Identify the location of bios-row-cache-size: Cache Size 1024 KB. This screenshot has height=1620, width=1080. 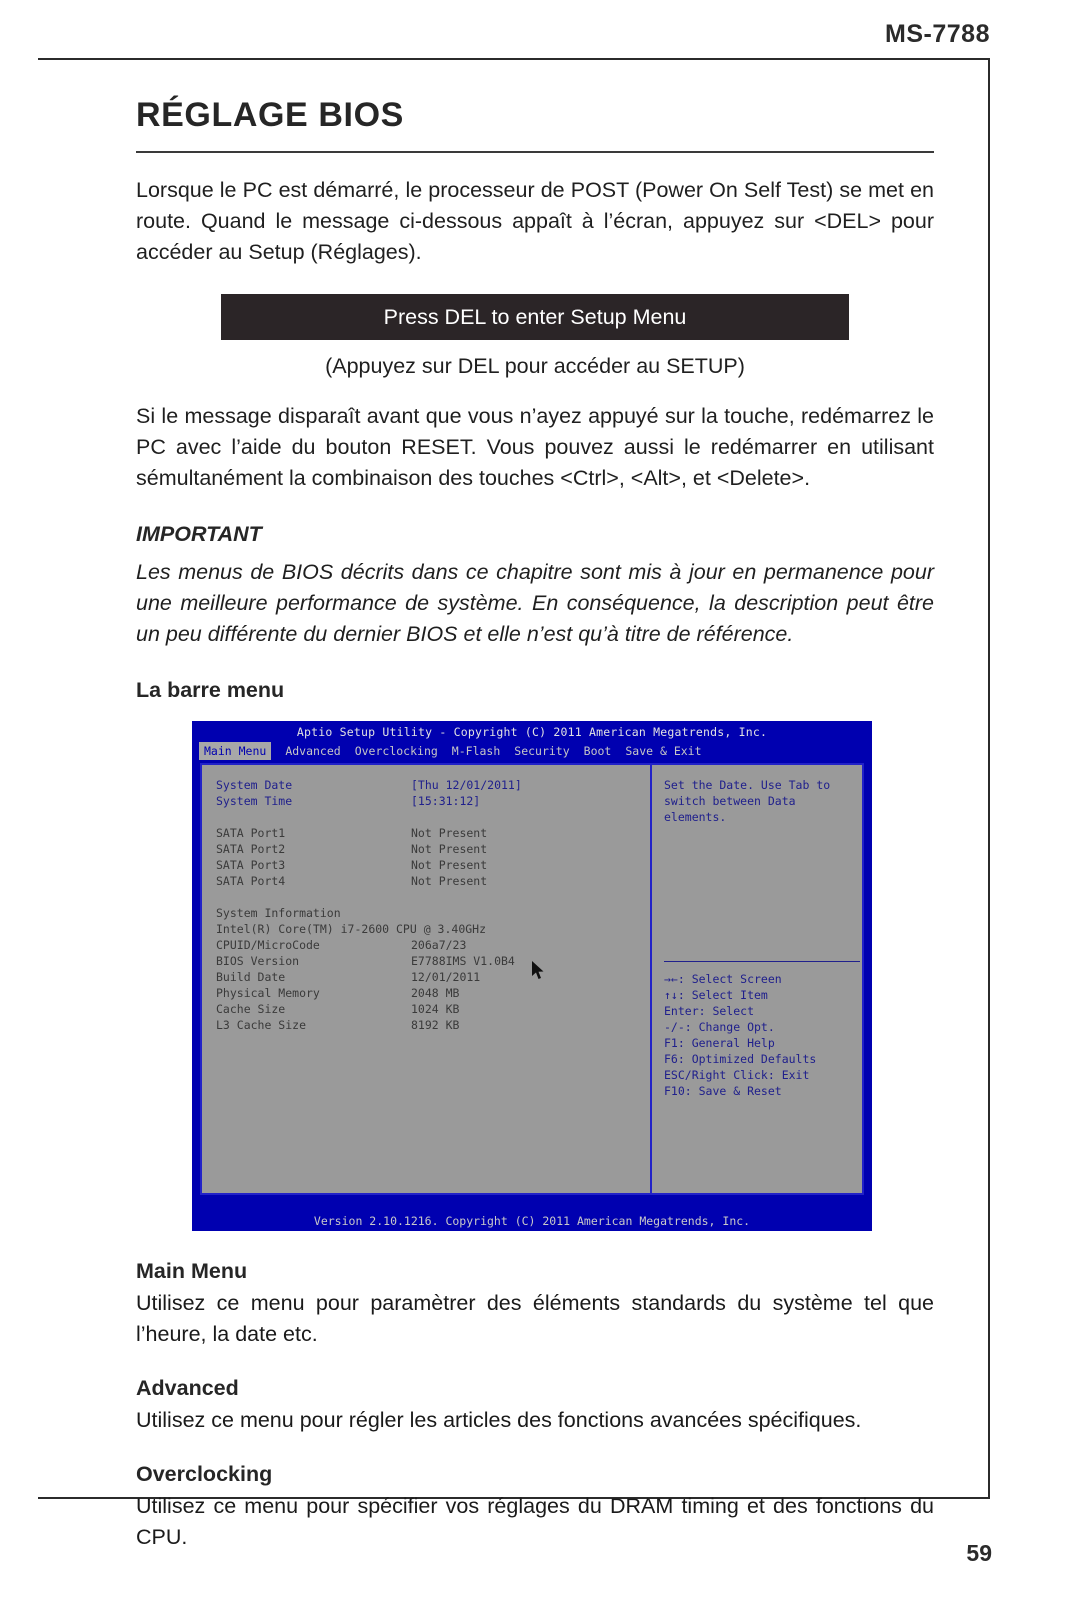
(433, 1009).